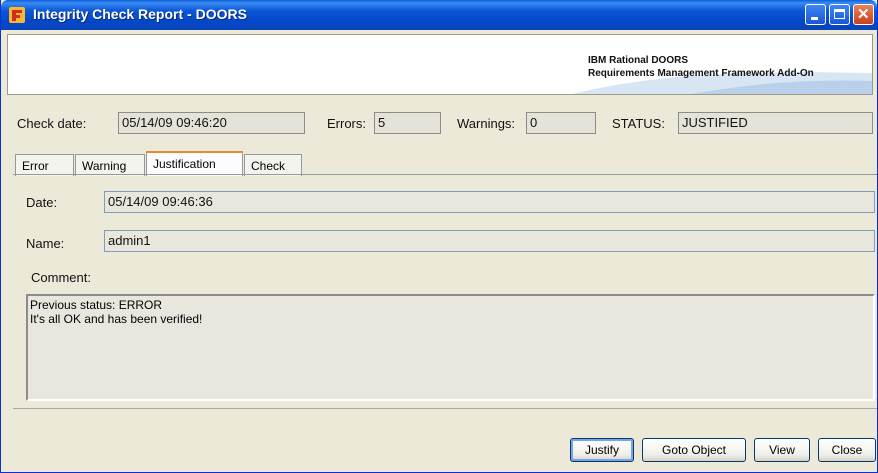 This screenshot has height=473, width=878. Describe the element at coordinates (847, 450) in the screenshot. I see `close-button: Close` at that location.